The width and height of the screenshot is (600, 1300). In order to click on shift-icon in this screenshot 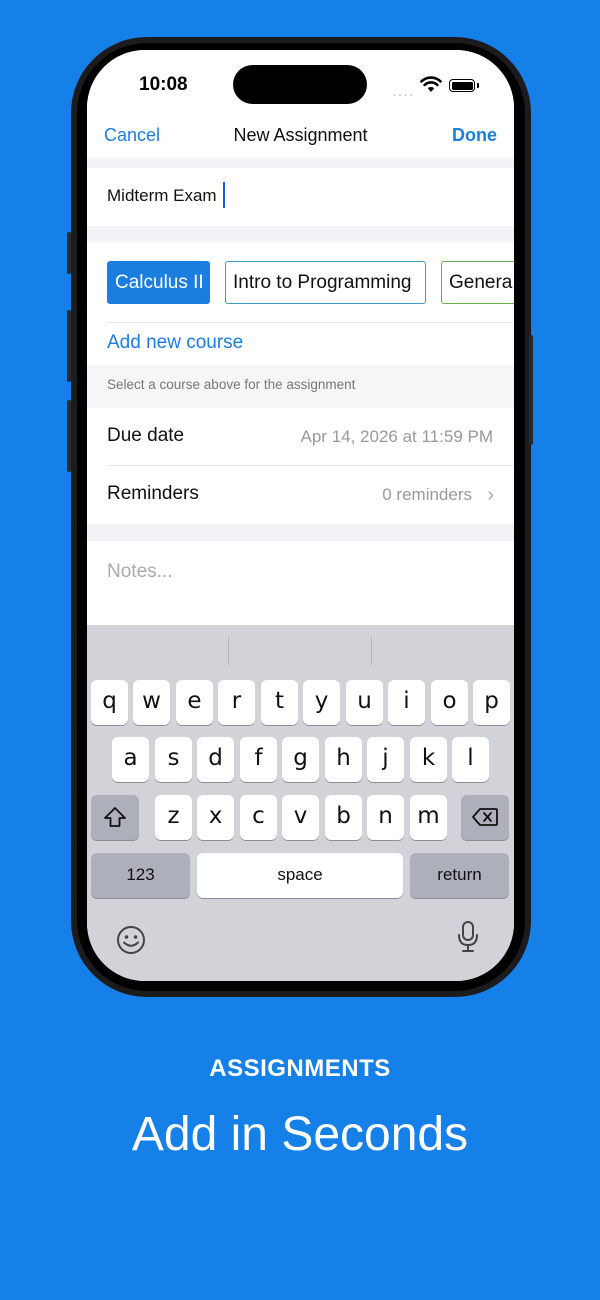, I will do `click(115, 817)`.